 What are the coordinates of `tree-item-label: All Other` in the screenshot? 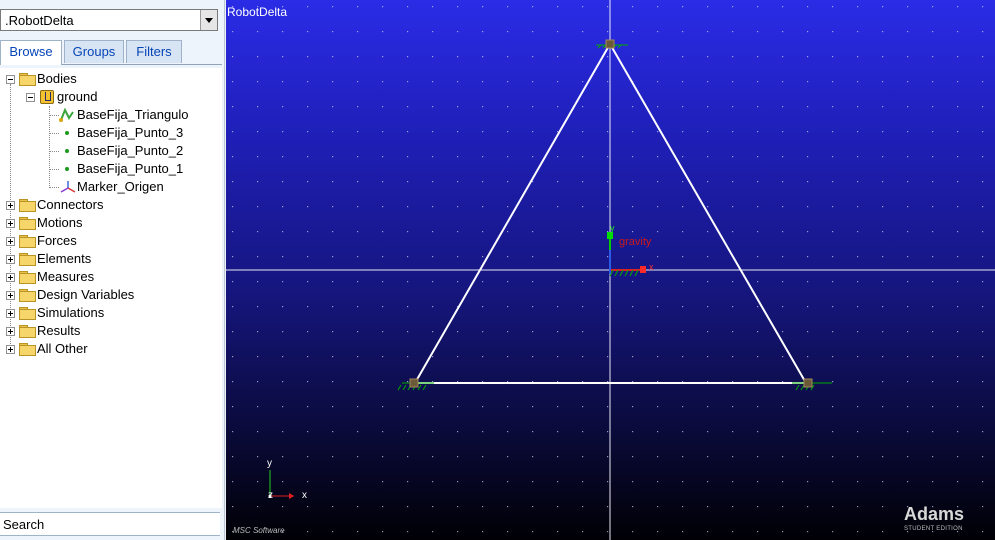 It's located at (62, 348).